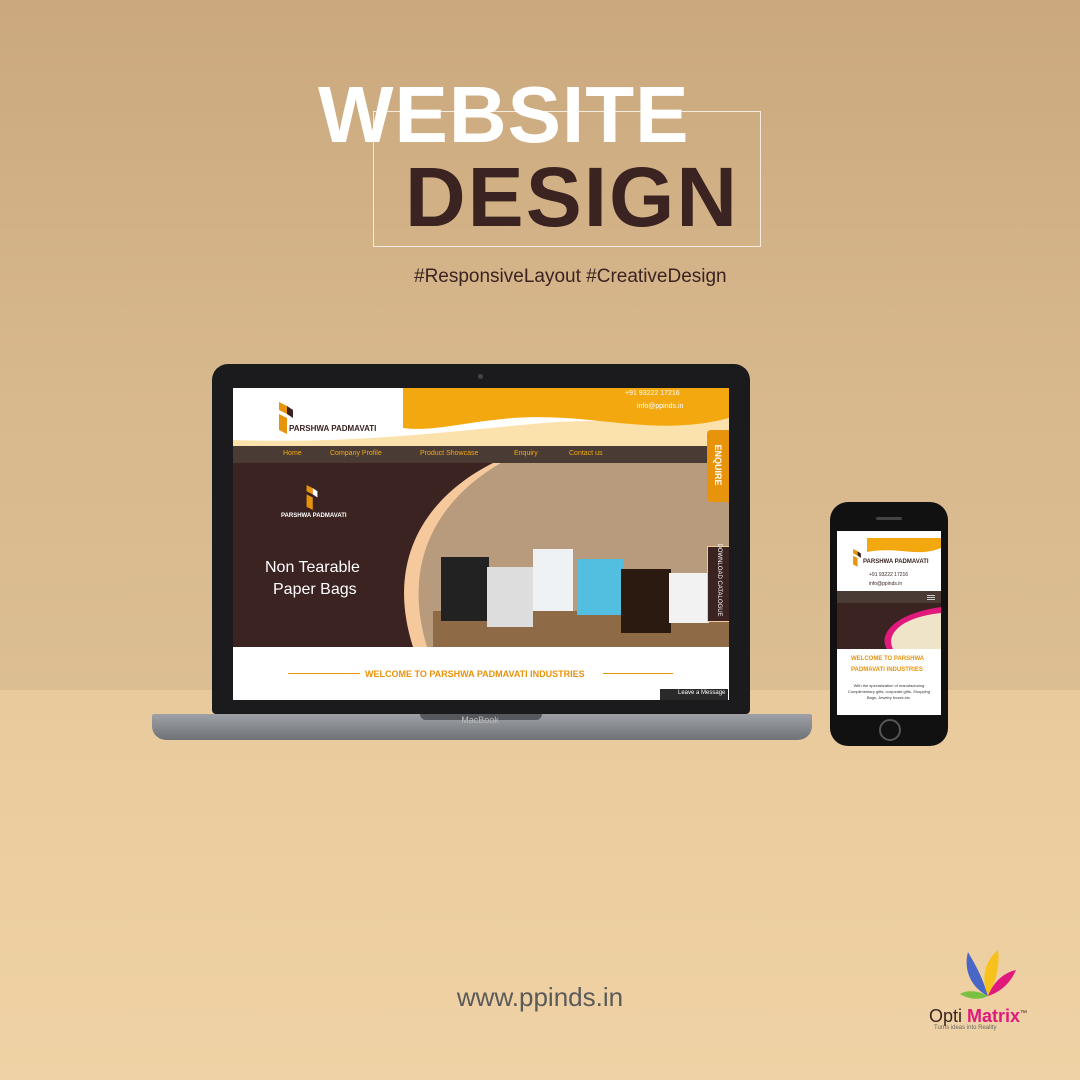 The width and height of the screenshot is (1080, 1080). I want to click on welcome-divider-right, so click(638, 673).